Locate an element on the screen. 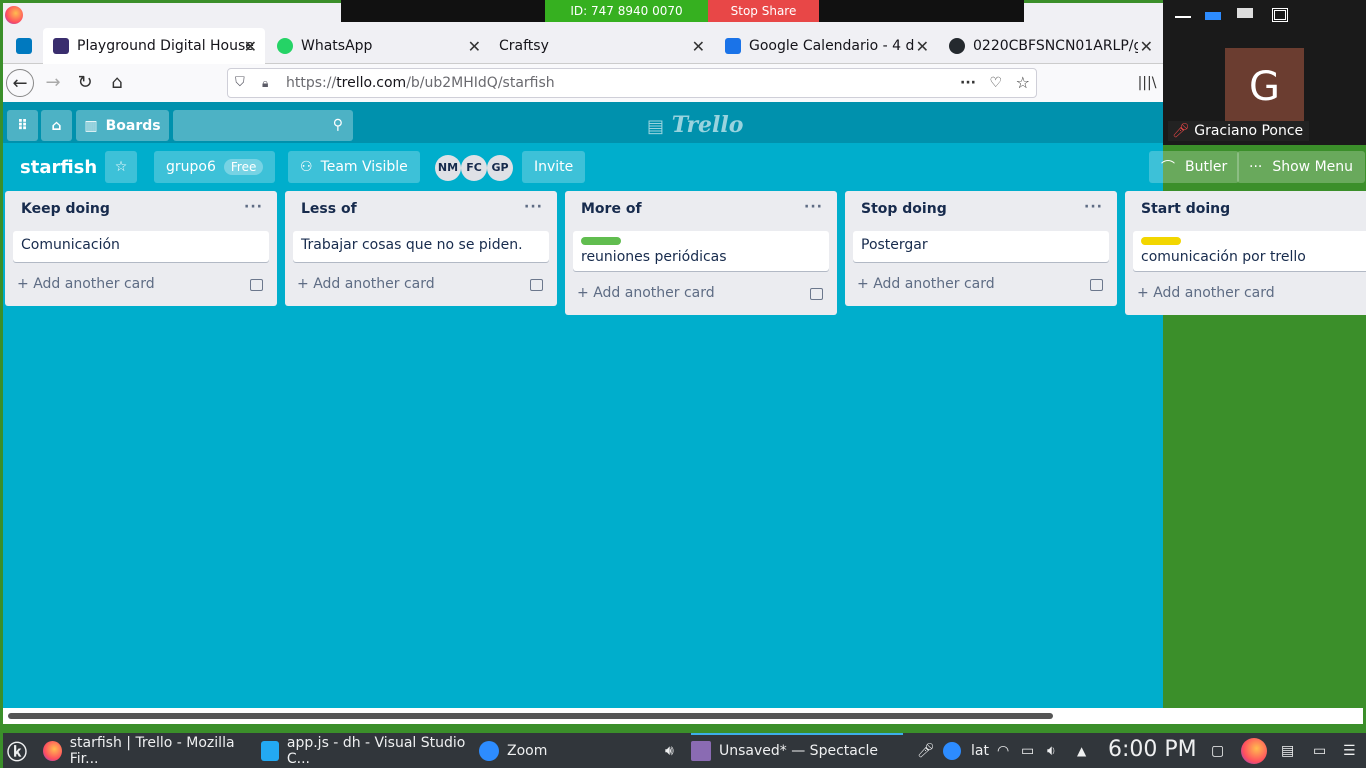 The height and width of the screenshot is (768, 1366). pocket-icon: ♡ is located at coordinates (995, 83).